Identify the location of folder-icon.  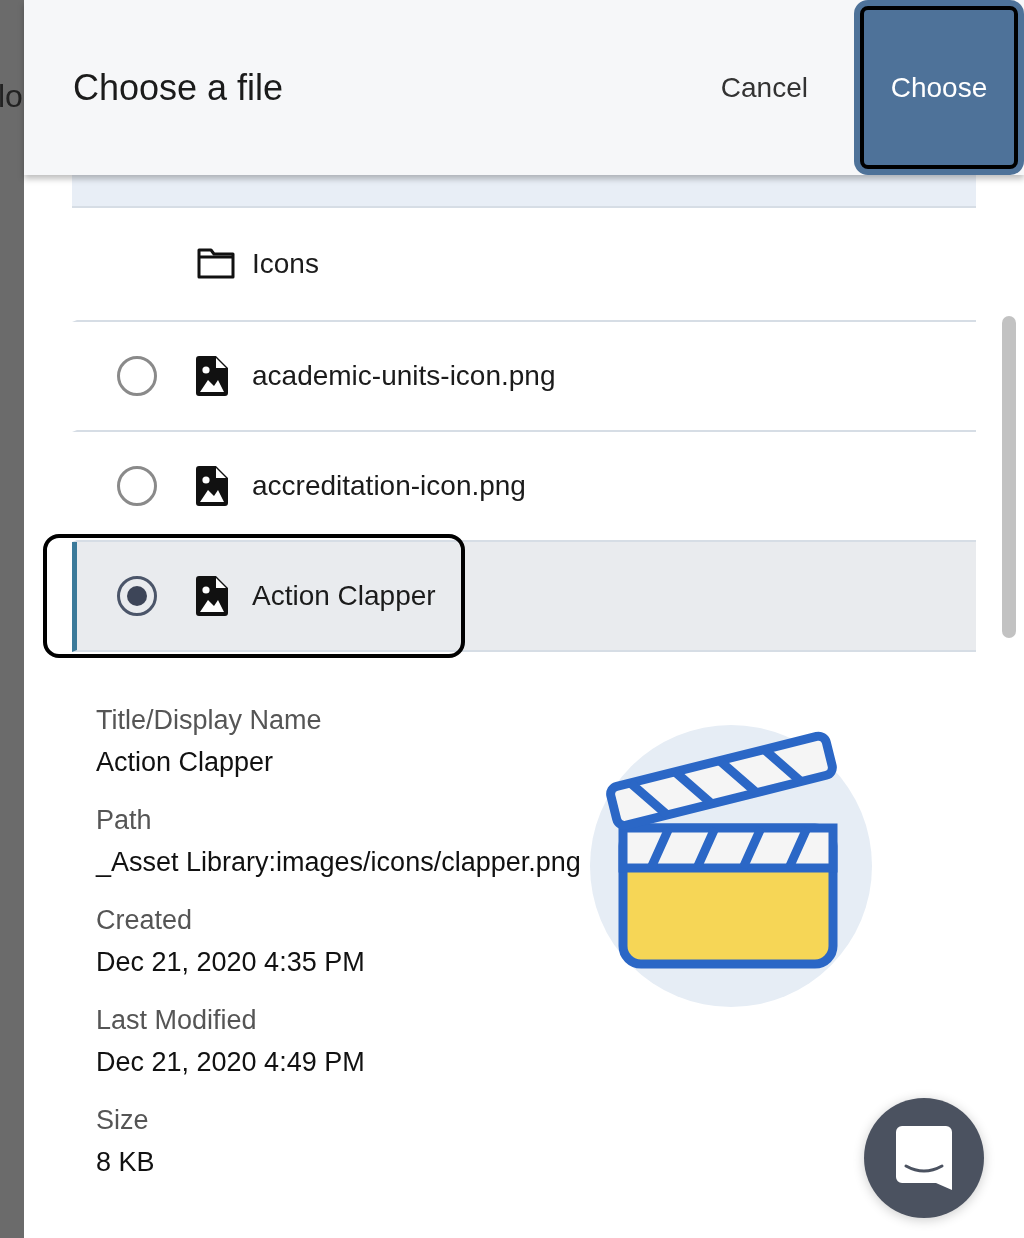
(216, 264).